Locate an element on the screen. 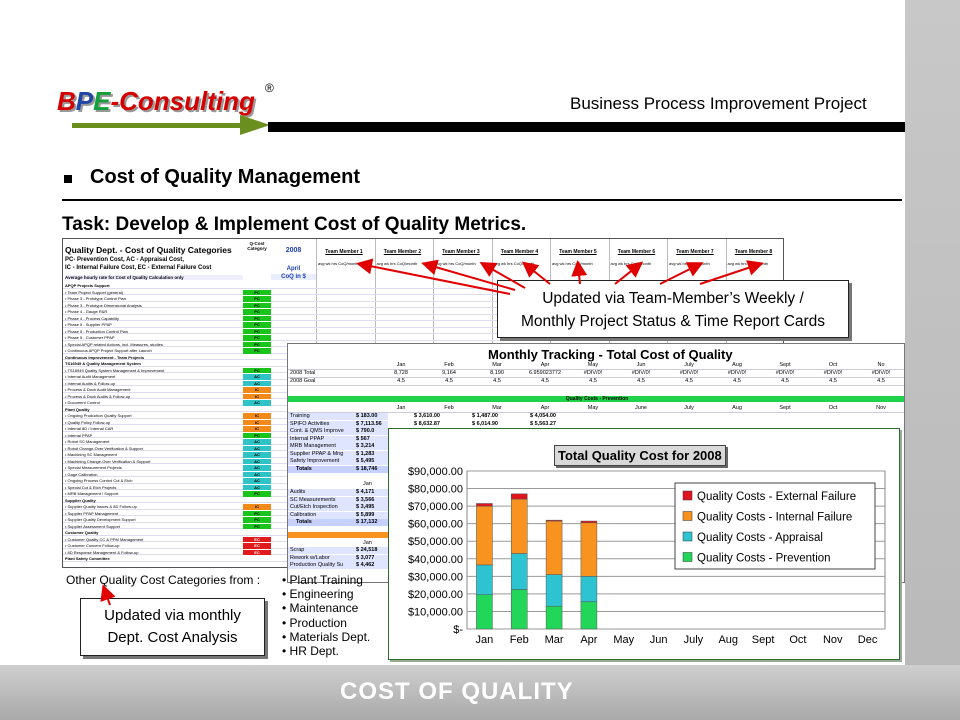 This screenshot has width=960, height=720. sheet-row-label: • Internal Audit Management is located at coordinates (90, 376).